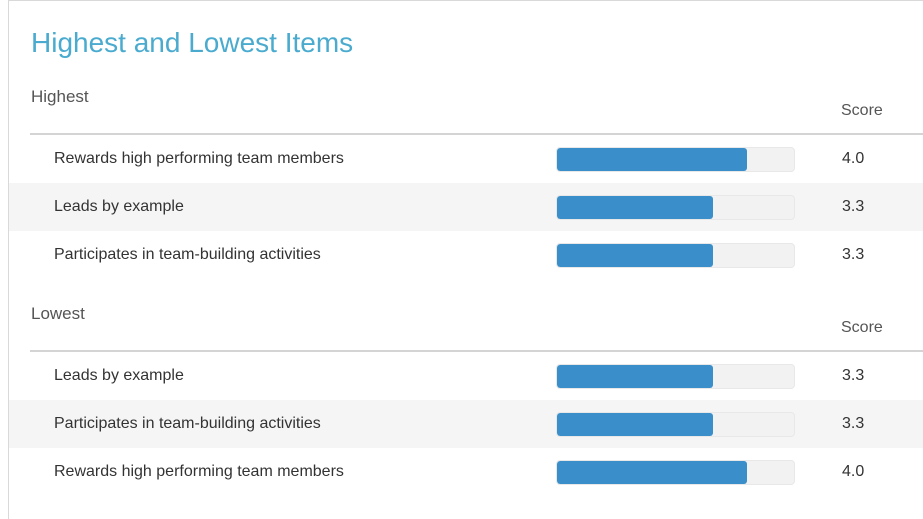 The height and width of the screenshot is (519, 923). I want to click on section-label: Lowest, so click(58, 313).